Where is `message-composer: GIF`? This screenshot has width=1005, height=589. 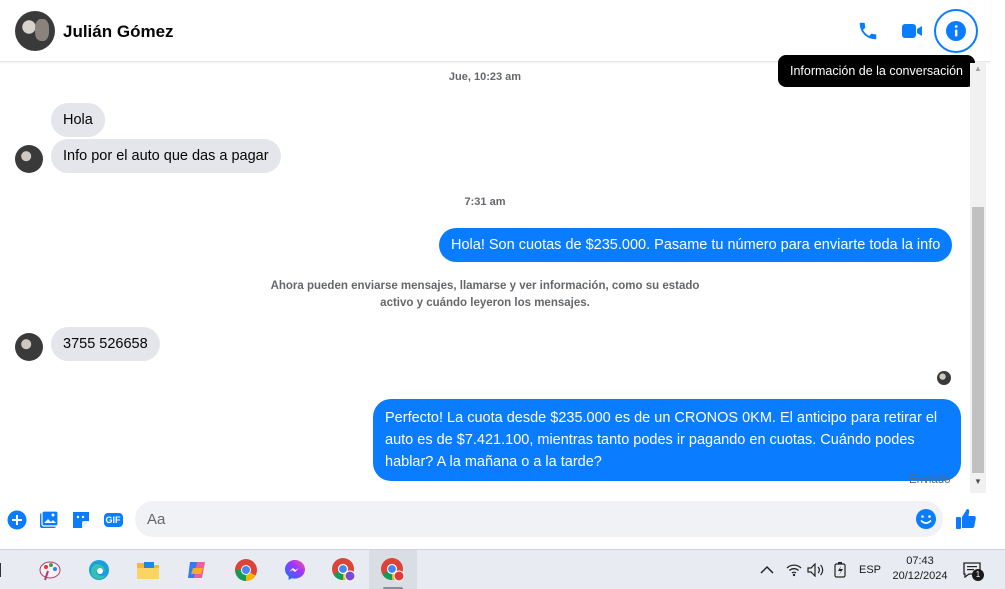
message-composer: GIF is located at coordinates (502, 520).